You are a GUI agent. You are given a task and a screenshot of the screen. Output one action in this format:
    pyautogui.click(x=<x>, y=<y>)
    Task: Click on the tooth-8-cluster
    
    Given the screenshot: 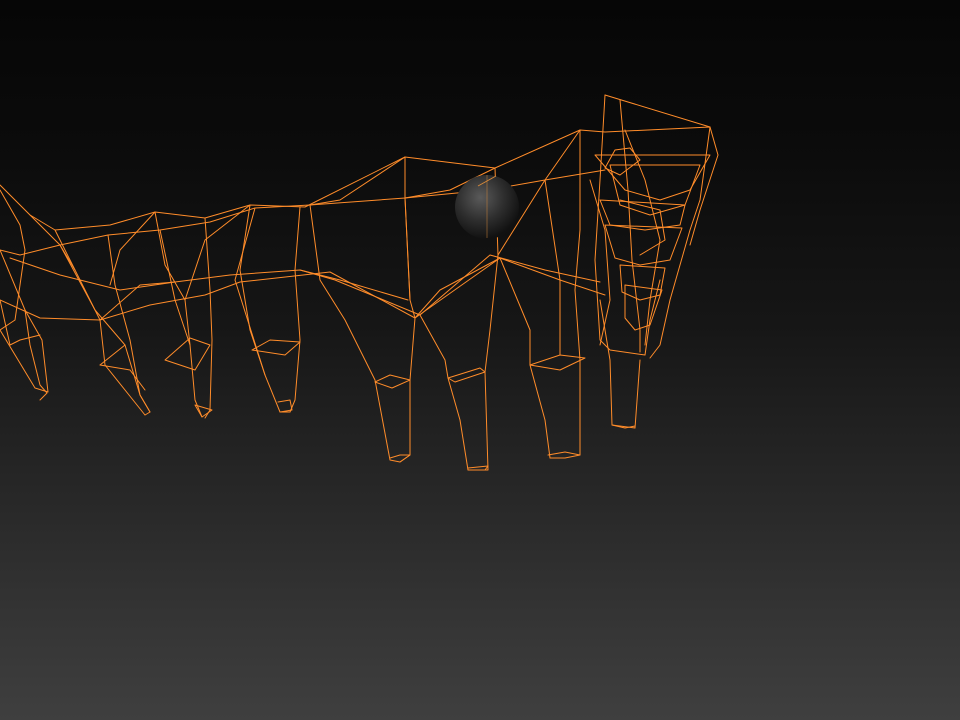 What is the action you would take?
    pyautogui.click(x=654, y=261)
    